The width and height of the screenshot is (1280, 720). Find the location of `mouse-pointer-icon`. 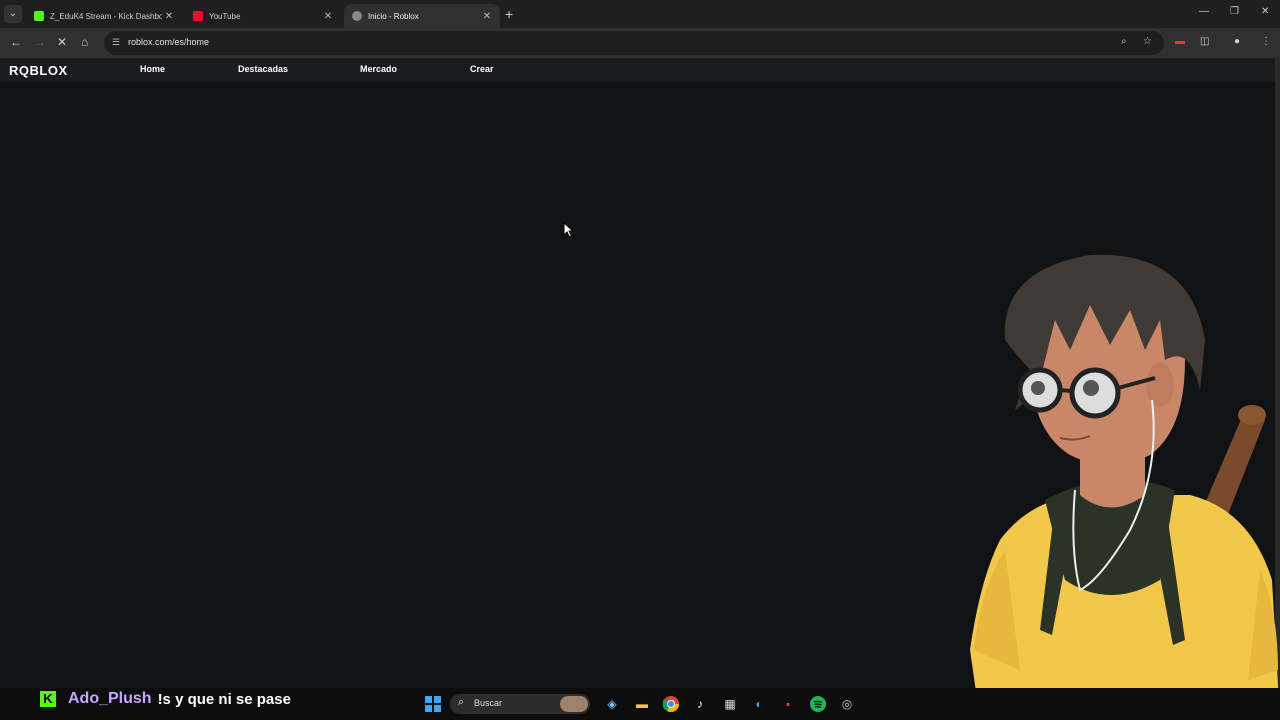

mouse-pointer-icon is located at coordinates (569, 230).